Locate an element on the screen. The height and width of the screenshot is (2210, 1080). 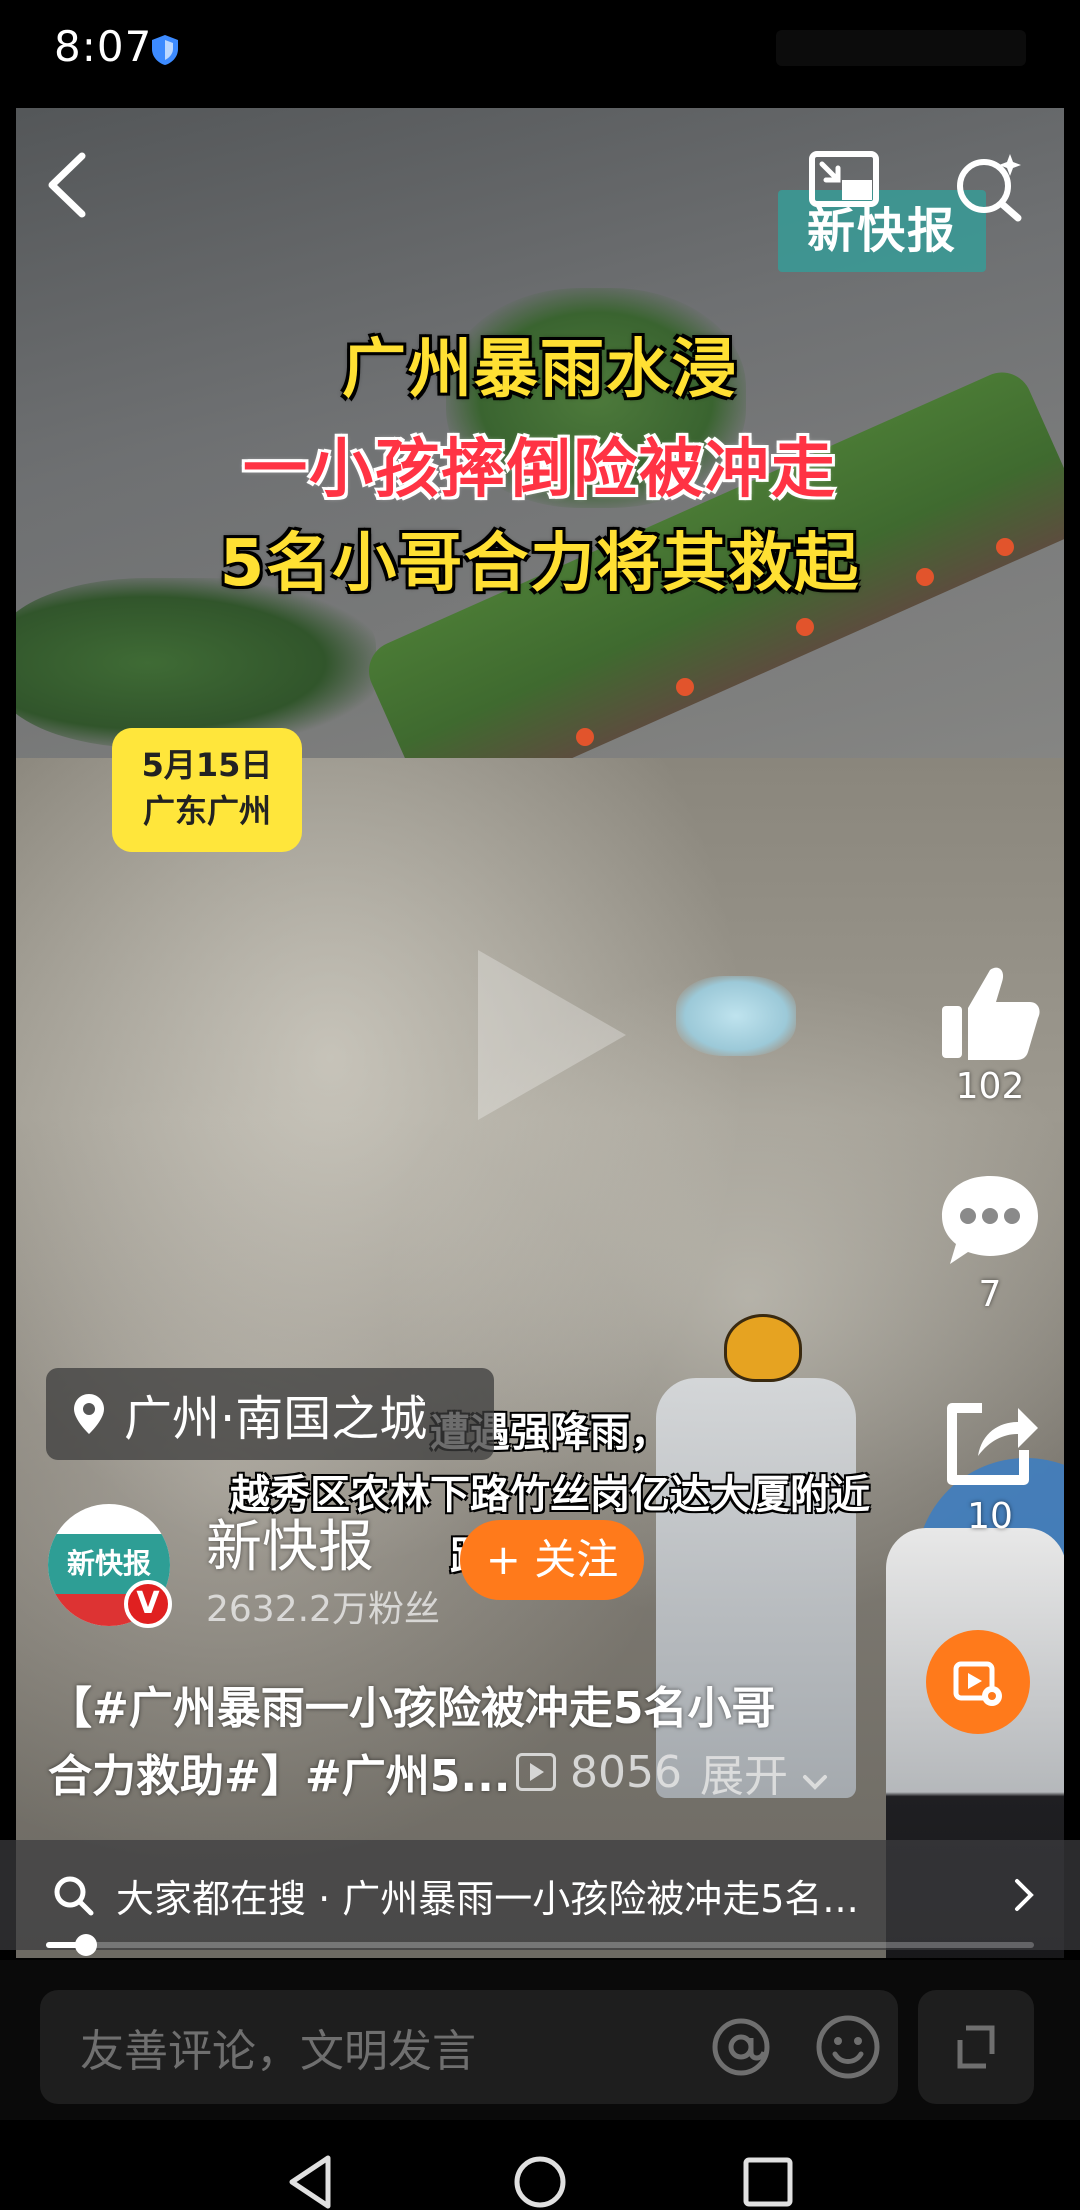
chevron-down-icon is located at coordinates (814, 1782).